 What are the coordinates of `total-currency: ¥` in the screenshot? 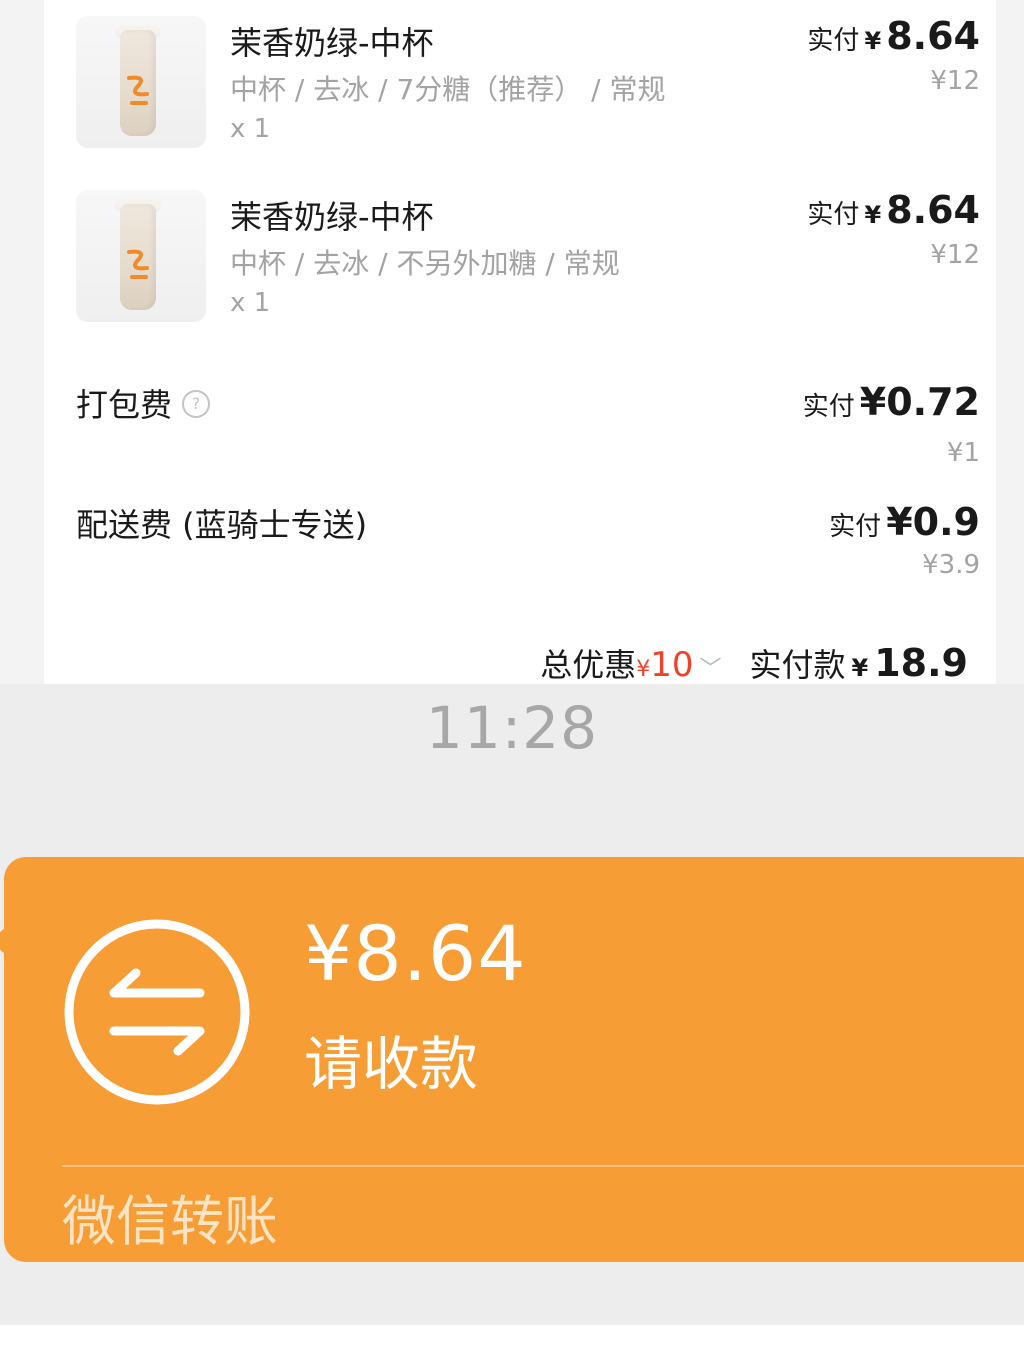 It's located at (860, 668).